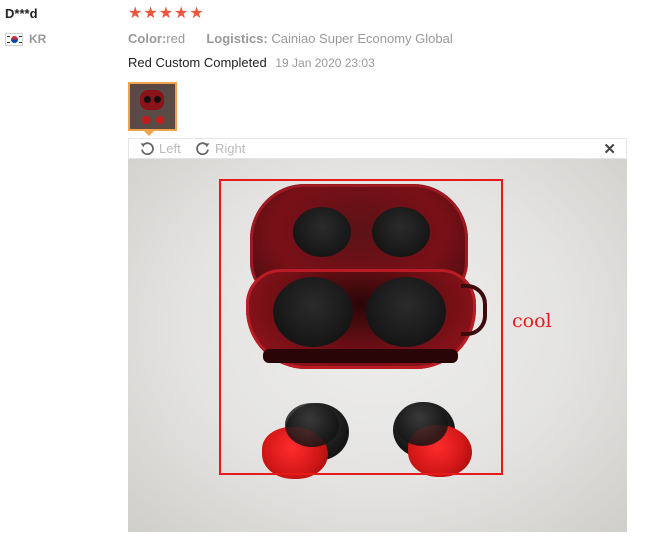  Describe the element at coordinates (25, 39) in the screenshot. I see `user-country: KR` at that location.